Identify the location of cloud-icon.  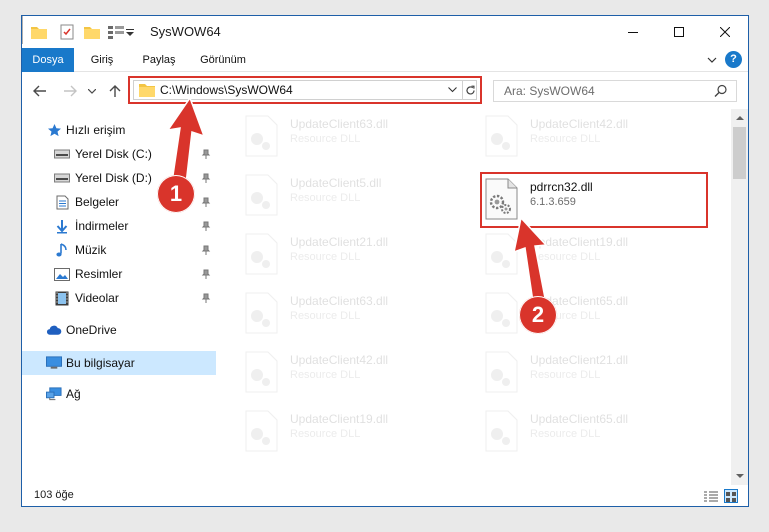
(54, 330).